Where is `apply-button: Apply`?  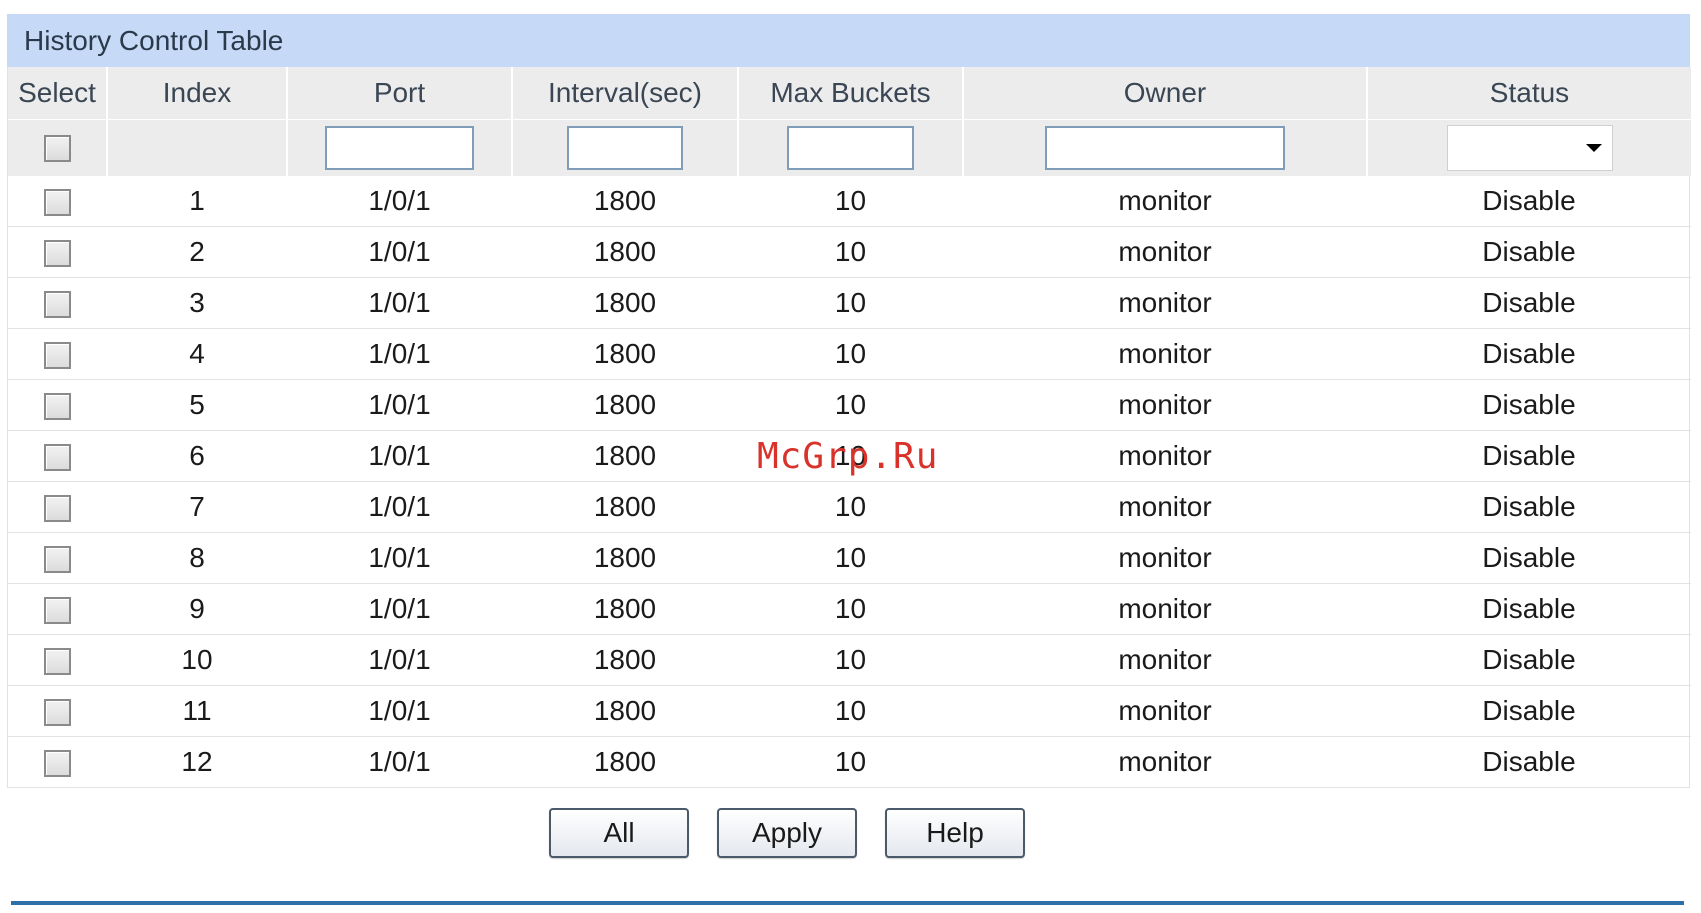
apply-button: Apply is located at coordinates (787, 833).